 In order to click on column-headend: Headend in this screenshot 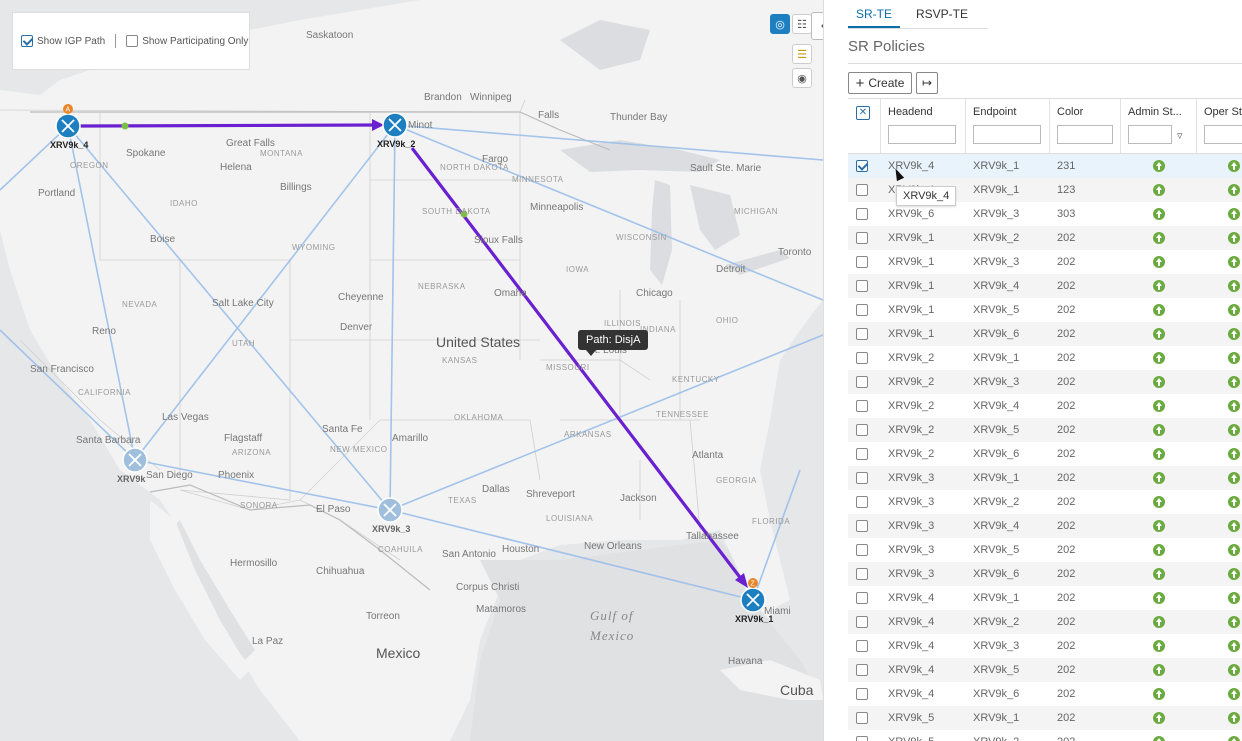, I will do `click(923, 126)`.